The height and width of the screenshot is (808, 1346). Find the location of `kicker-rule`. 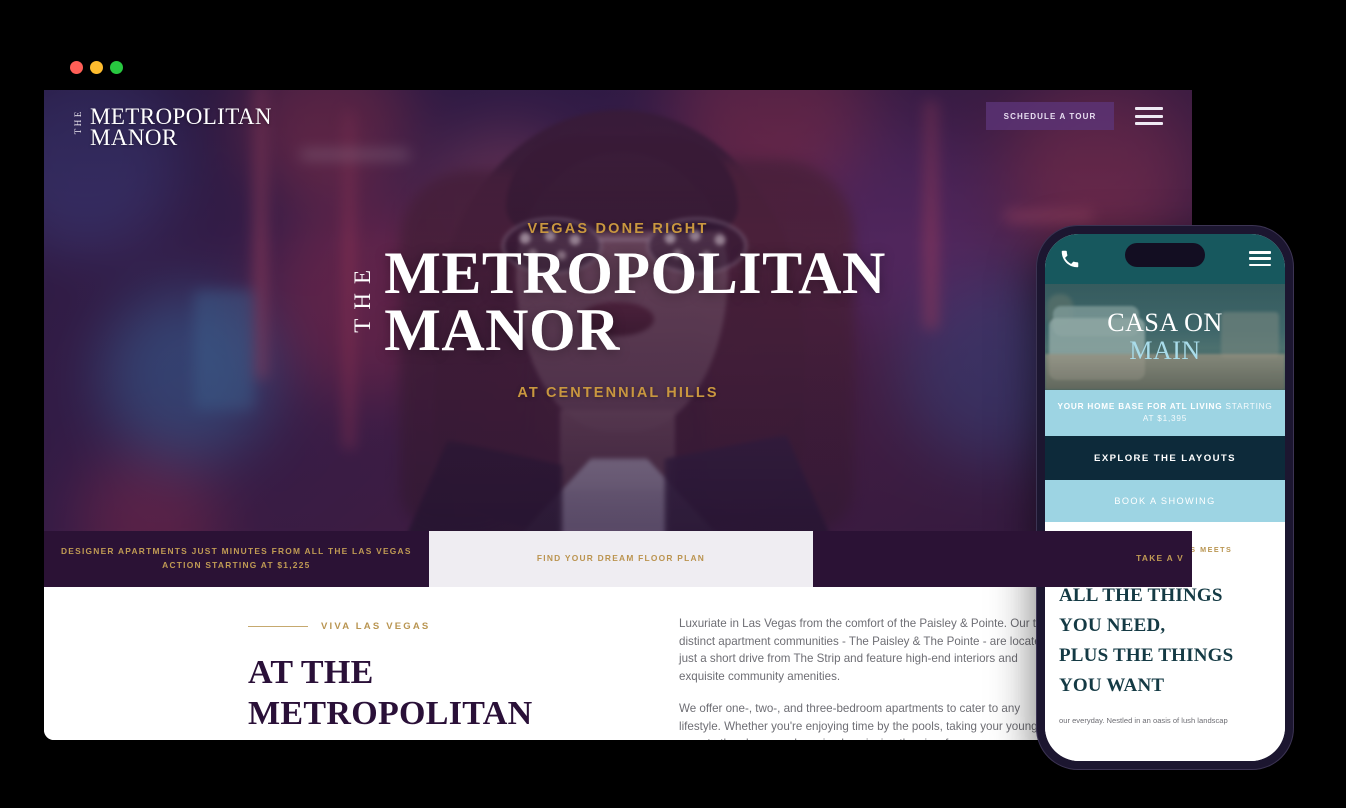

kicker-rule is located at coordinates (278, 626).